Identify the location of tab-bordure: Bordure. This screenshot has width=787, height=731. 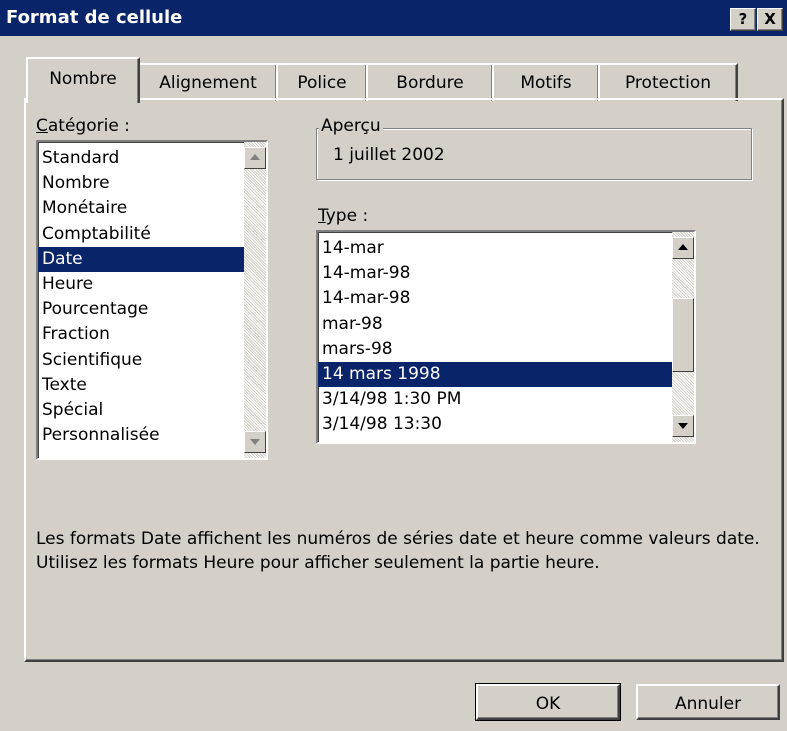
(430, 82).